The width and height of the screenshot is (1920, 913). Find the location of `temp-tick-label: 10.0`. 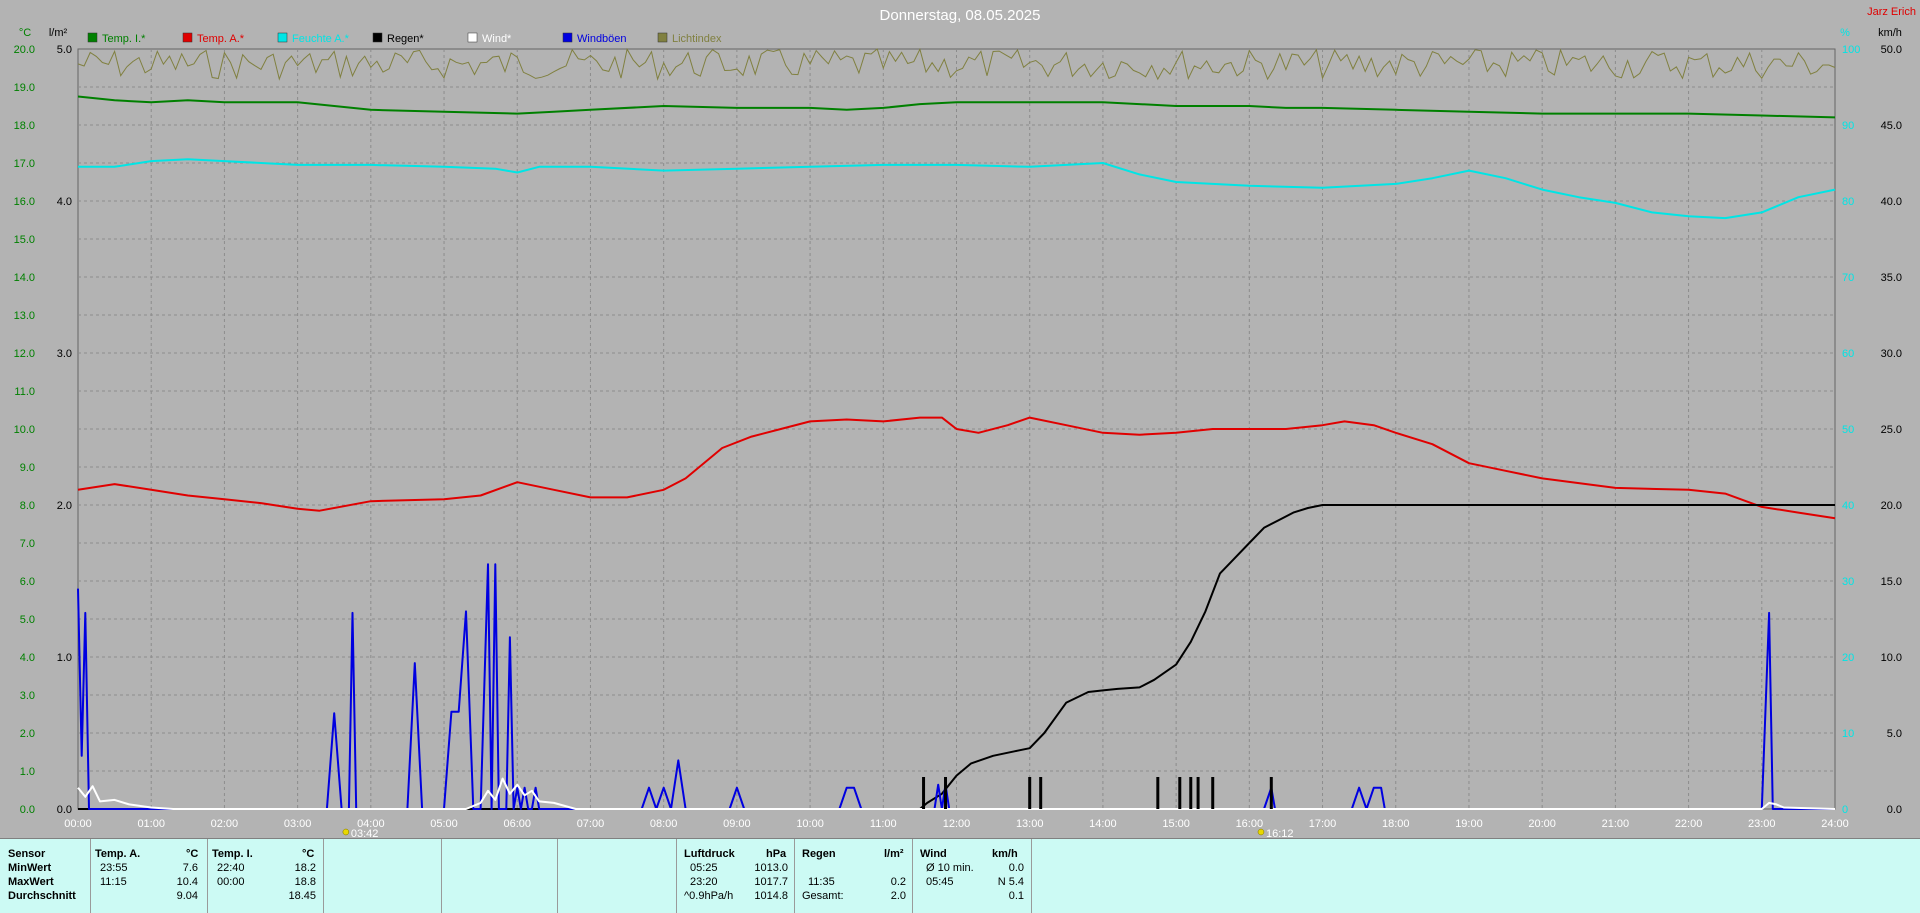

temp-tick-label: 10.0 is located at coordinates (24, 430).